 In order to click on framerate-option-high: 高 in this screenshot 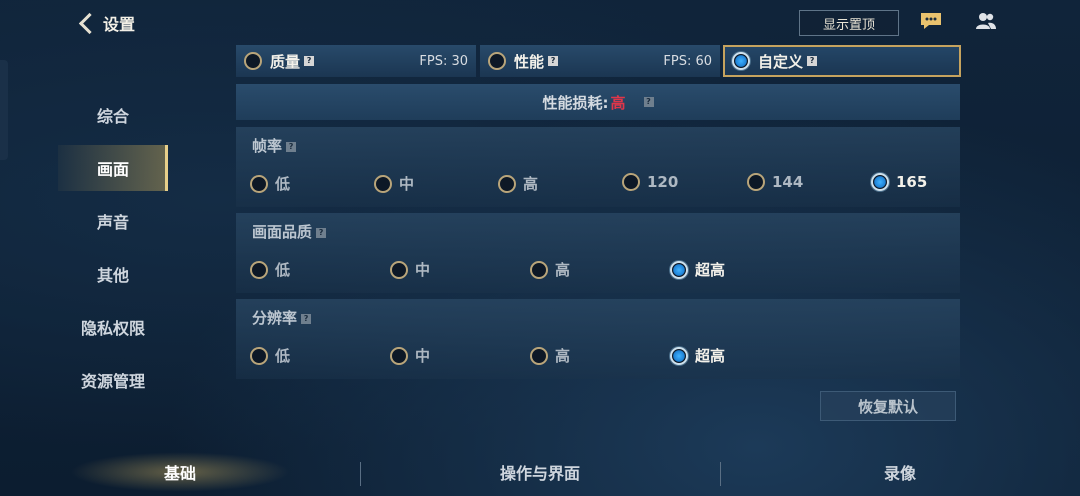, I will do `click(518, 183)`.